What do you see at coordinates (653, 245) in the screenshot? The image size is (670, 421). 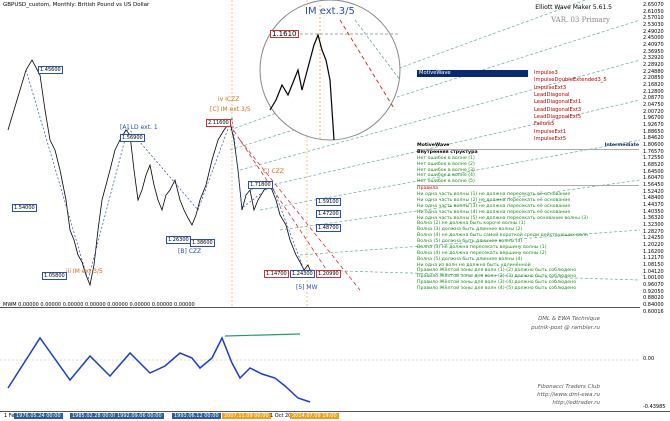 I see `price-tick-label: 1.20220` at bounding box center [653, 245].